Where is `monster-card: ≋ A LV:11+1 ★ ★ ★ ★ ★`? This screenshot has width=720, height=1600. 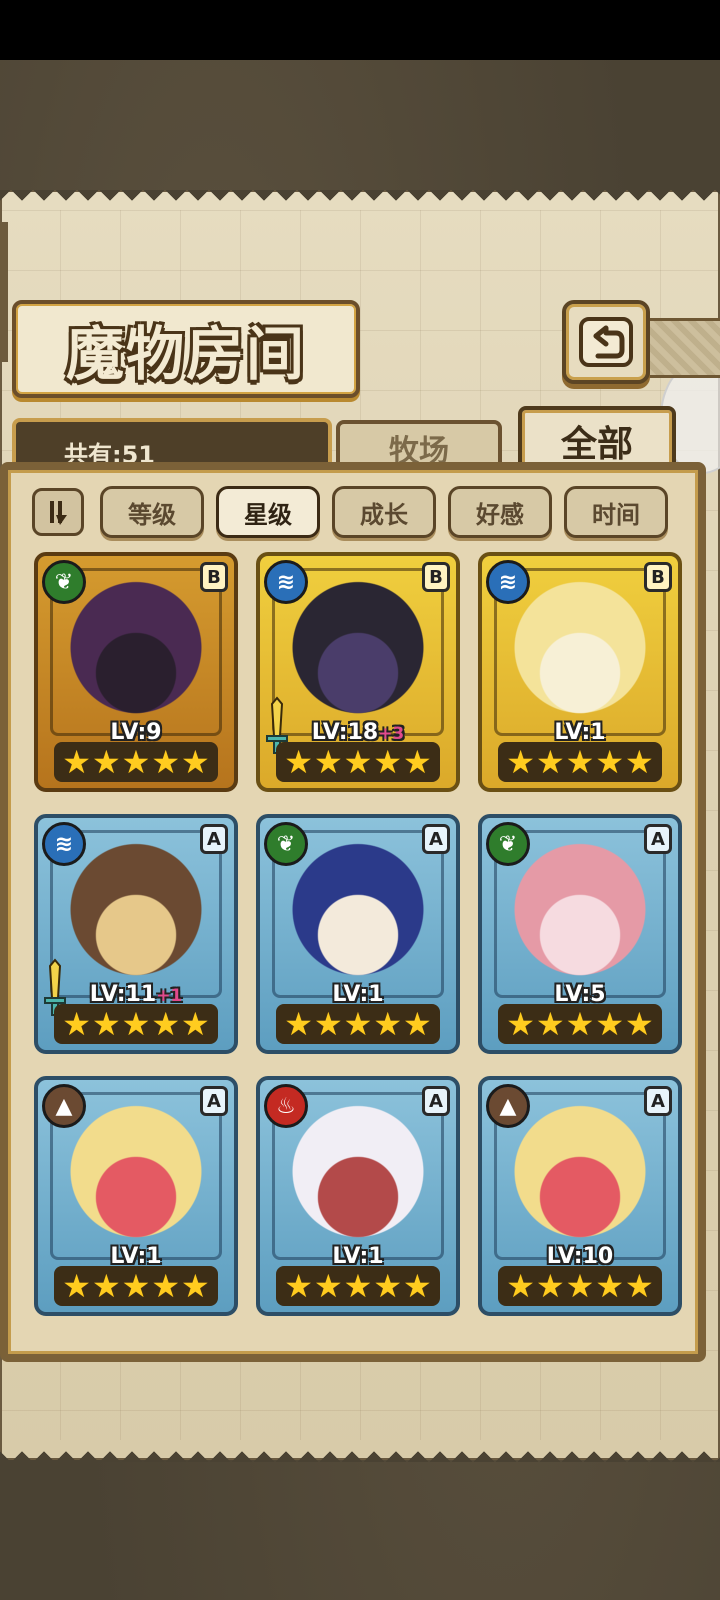 monster-card: ≋ A LV:11+1 ★ ★ ★ ★ ★ is located at coordinates (136, 934).